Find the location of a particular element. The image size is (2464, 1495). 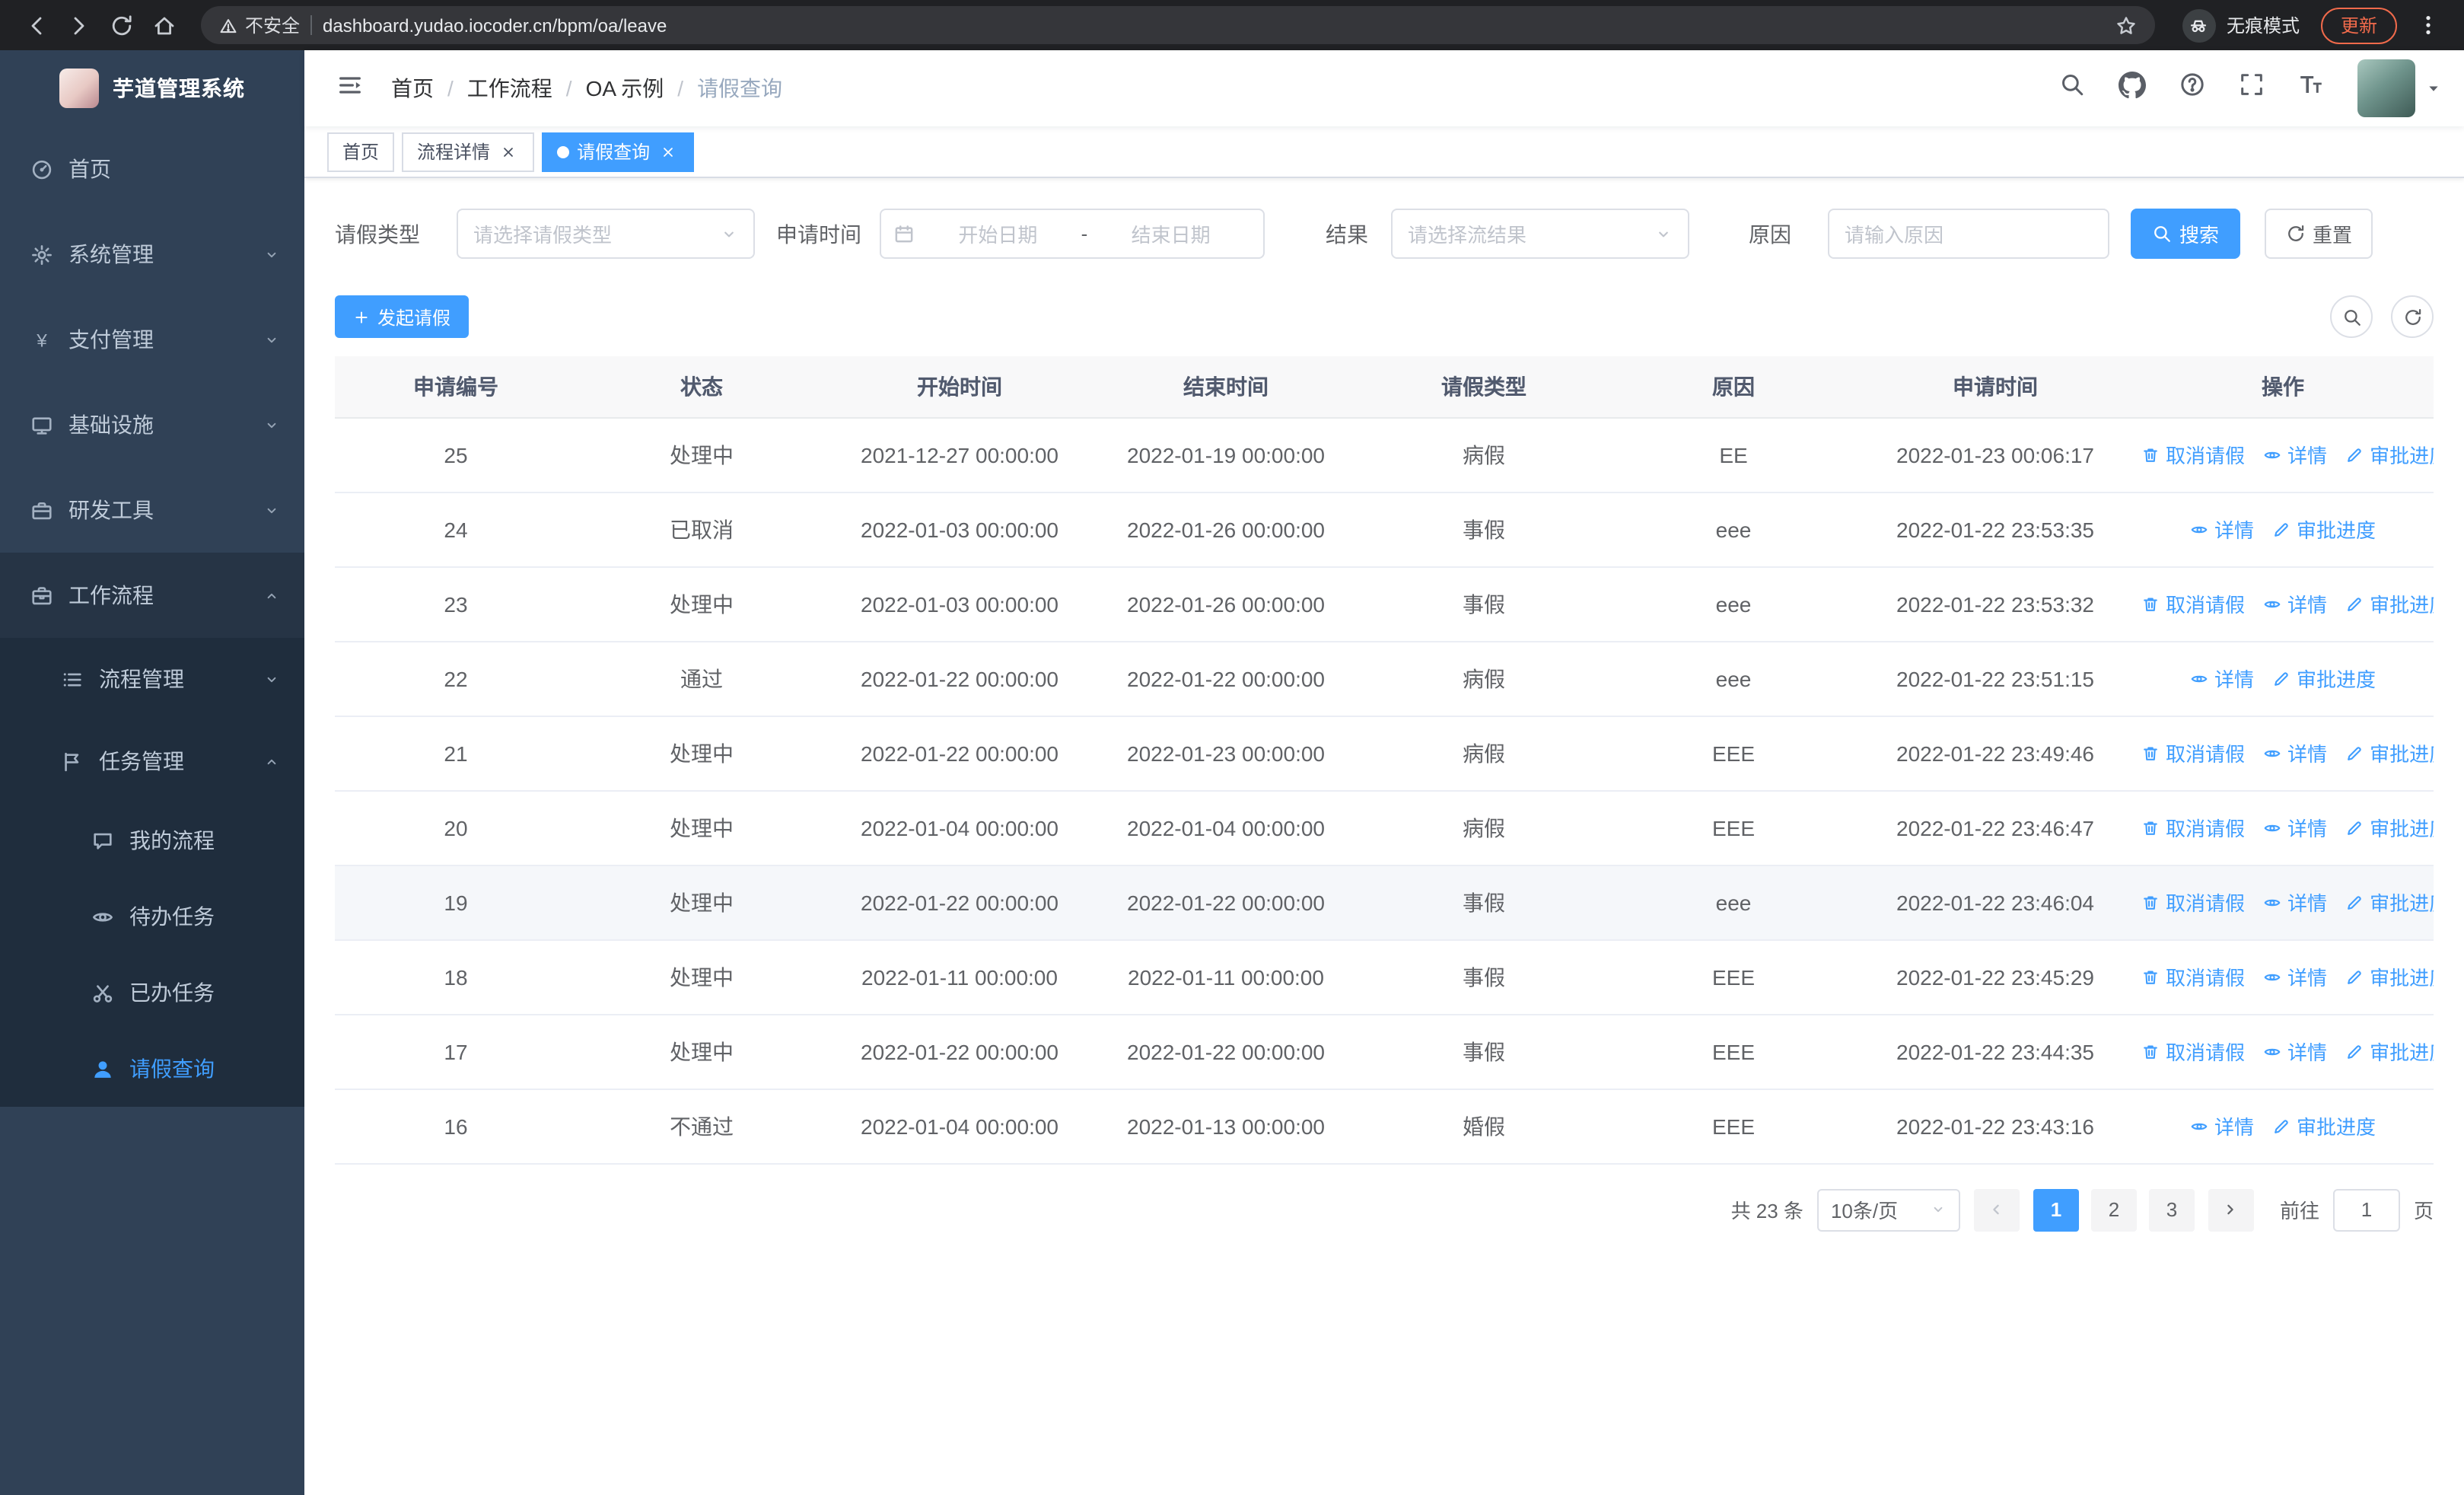

page-number-button: 1 is located at coordinates (2056, 1210).